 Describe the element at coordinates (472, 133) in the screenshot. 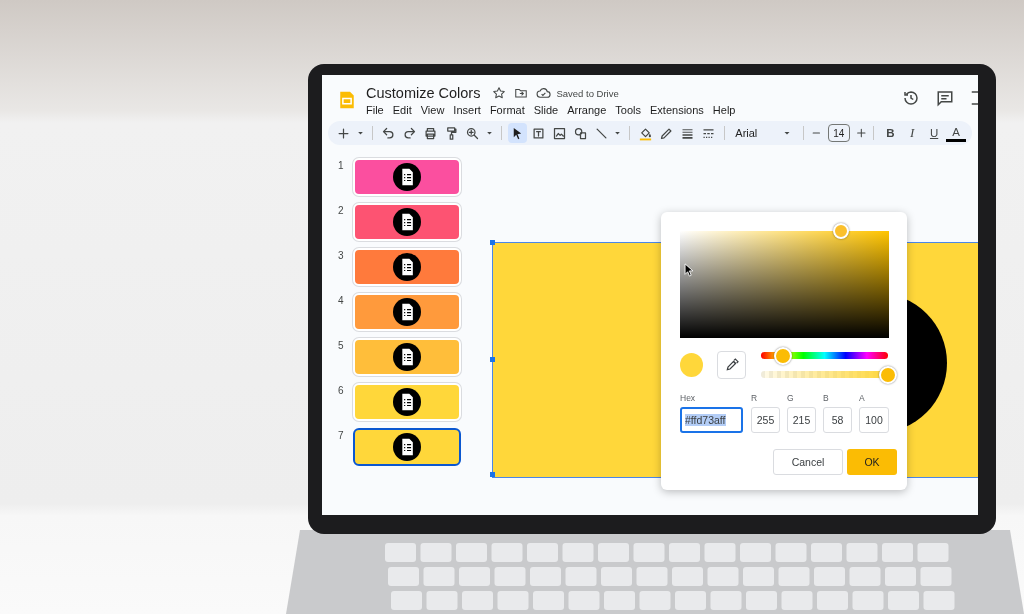

I see `zoom-icon` at that location.